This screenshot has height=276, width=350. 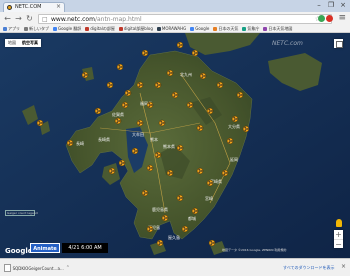 I want to click on bookmark-label: digitalの部屋, so click(x=102, y=28).